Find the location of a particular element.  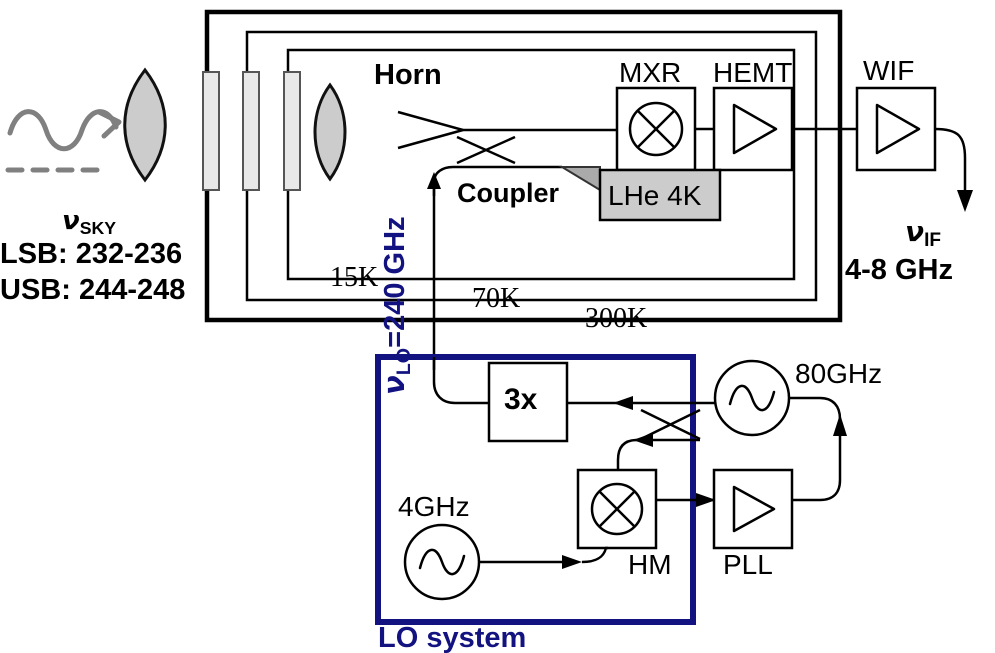

lo-frequency-label: νLO=240 GHz is located at coordinates (396, 305).